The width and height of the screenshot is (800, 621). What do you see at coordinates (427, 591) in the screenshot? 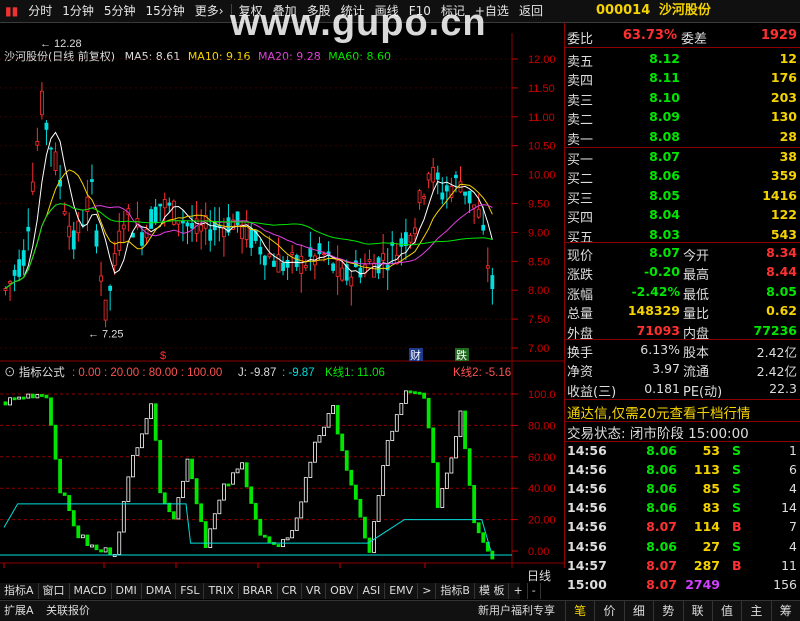
I see `tab-next: >` at bounding box center [427, 591].